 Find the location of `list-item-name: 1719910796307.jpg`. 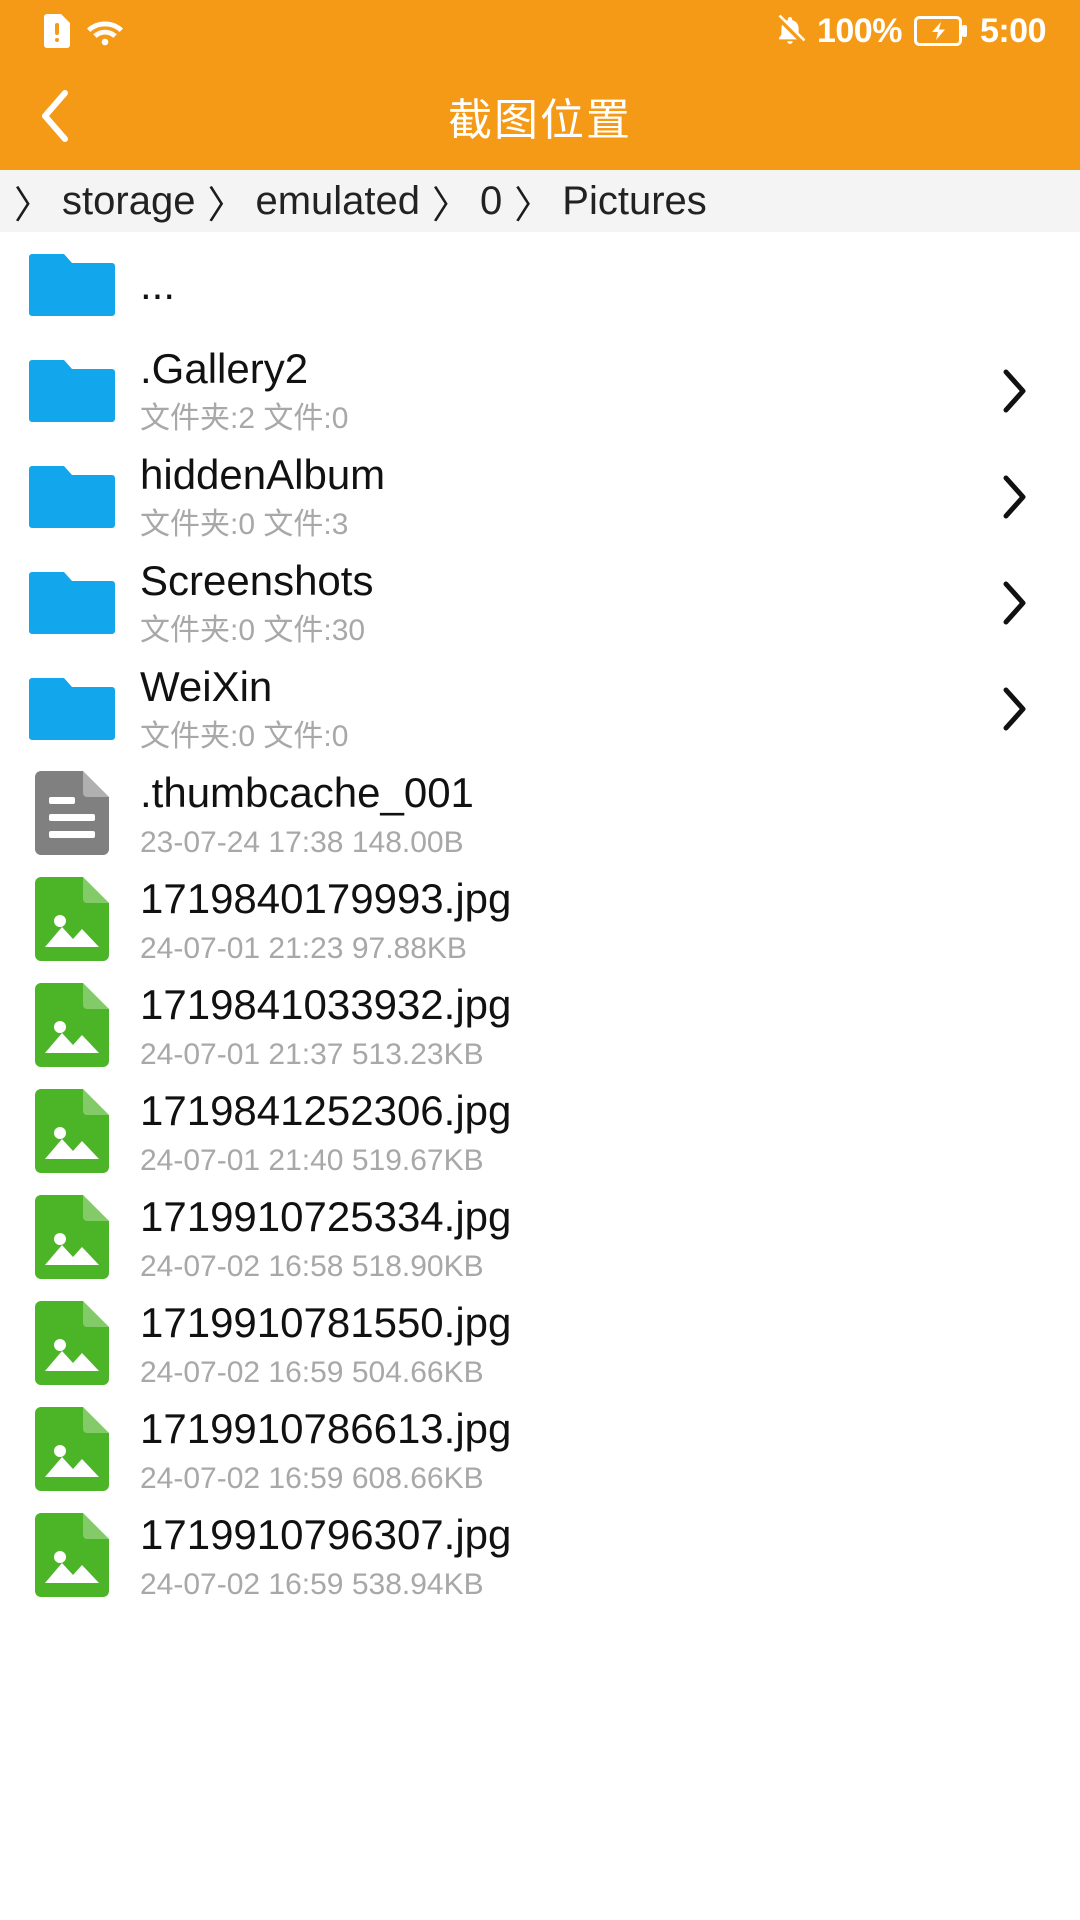

list-item-name: 1719910796307.jpg is located at coordinates (326, 1535).